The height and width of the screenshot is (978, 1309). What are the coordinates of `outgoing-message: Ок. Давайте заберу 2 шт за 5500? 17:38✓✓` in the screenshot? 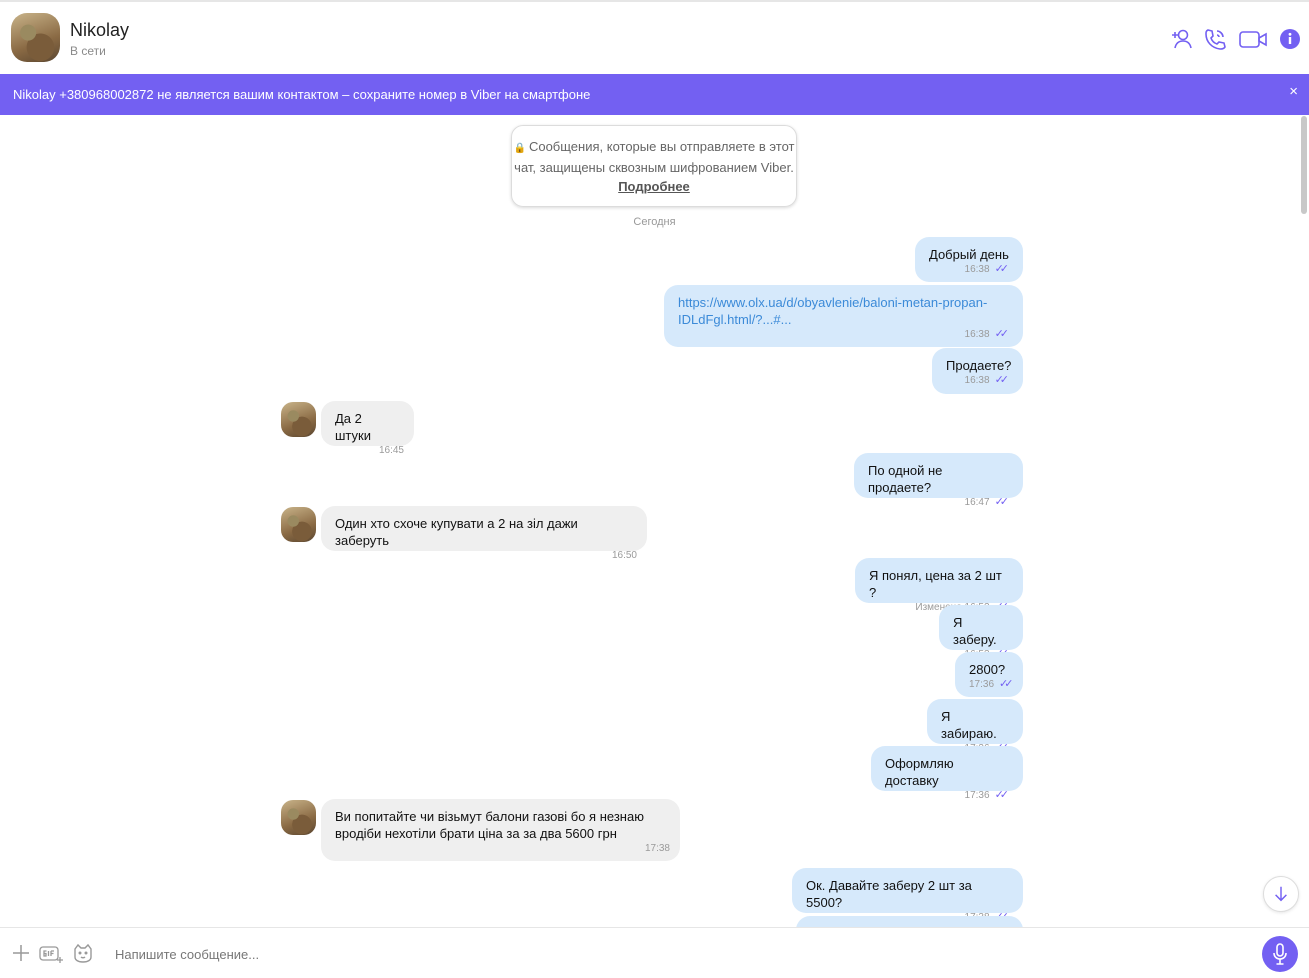 It's located at (907, 895).